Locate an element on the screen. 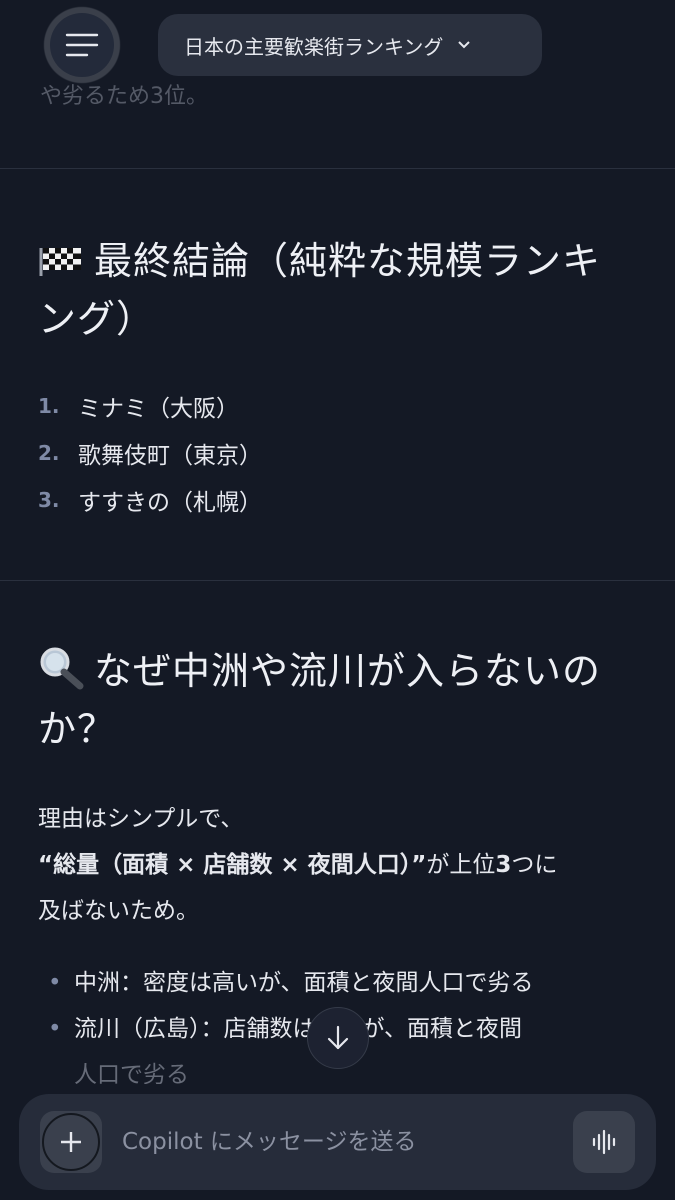  list-label: ミナミ（大阪） is located at coordinates (158, 408).